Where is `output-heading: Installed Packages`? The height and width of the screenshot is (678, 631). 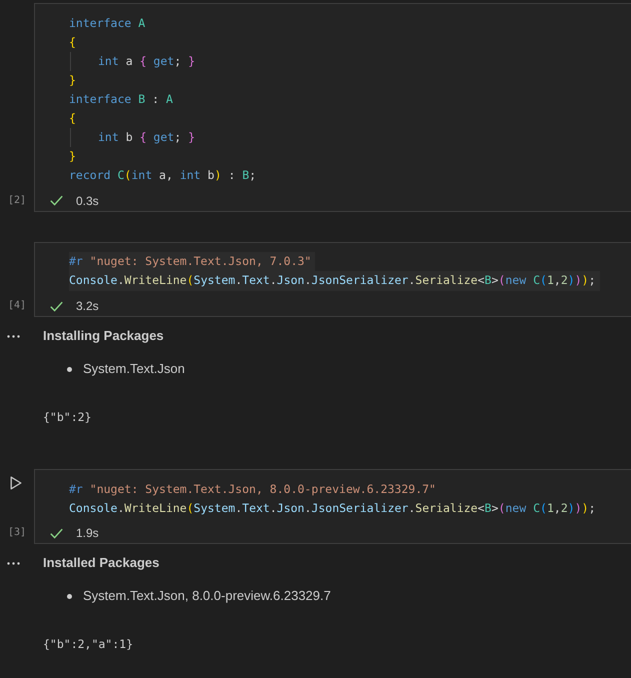
output-heading: Installed Packages is located at coordinates (101, 563).